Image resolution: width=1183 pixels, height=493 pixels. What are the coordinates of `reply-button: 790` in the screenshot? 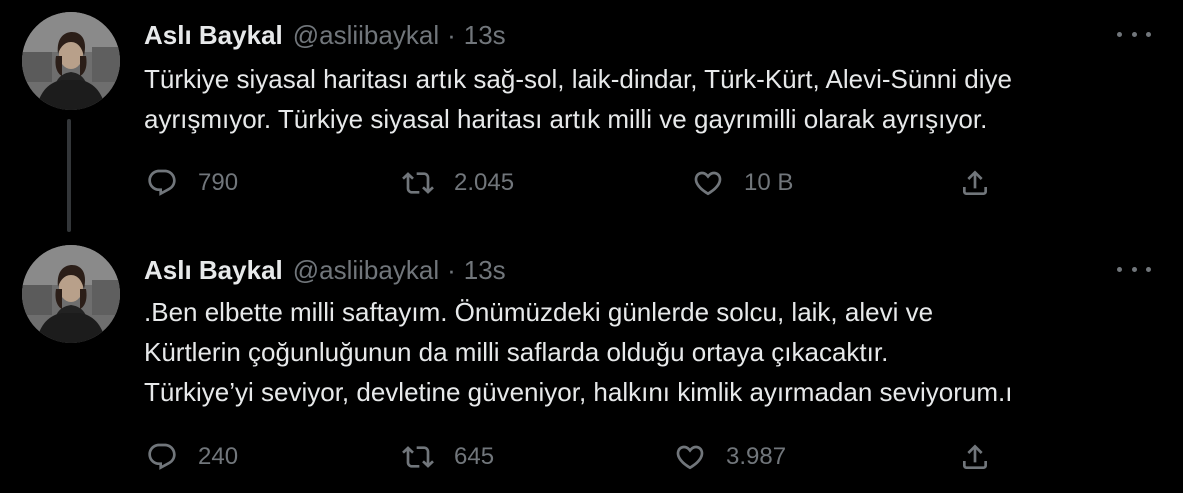 It's located at (191, 183).